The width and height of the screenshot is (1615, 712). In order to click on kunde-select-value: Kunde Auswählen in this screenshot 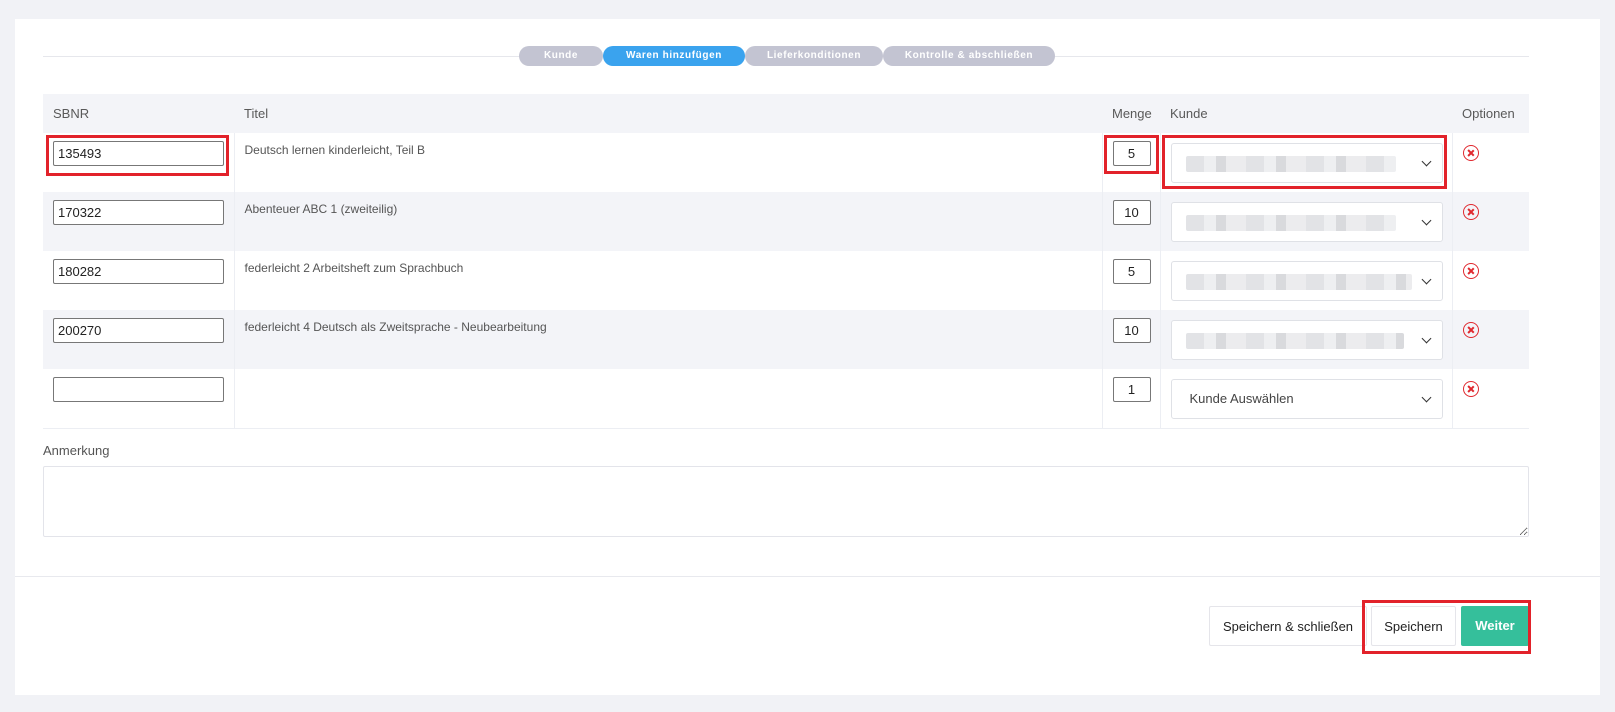, I will do `click(1241, 398)`.